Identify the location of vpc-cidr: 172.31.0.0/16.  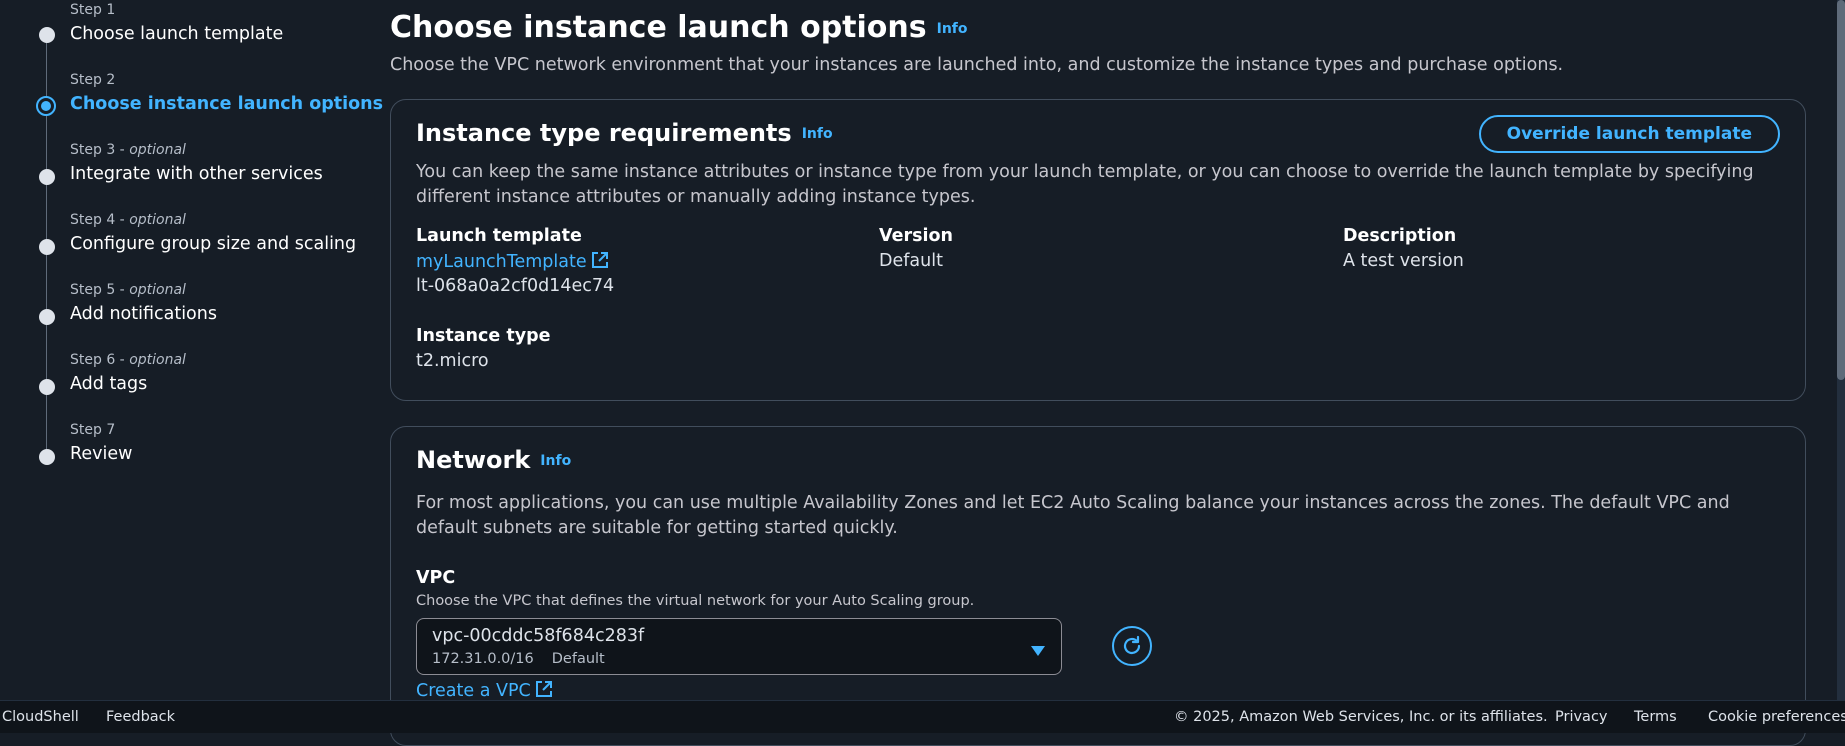
(483, 659).